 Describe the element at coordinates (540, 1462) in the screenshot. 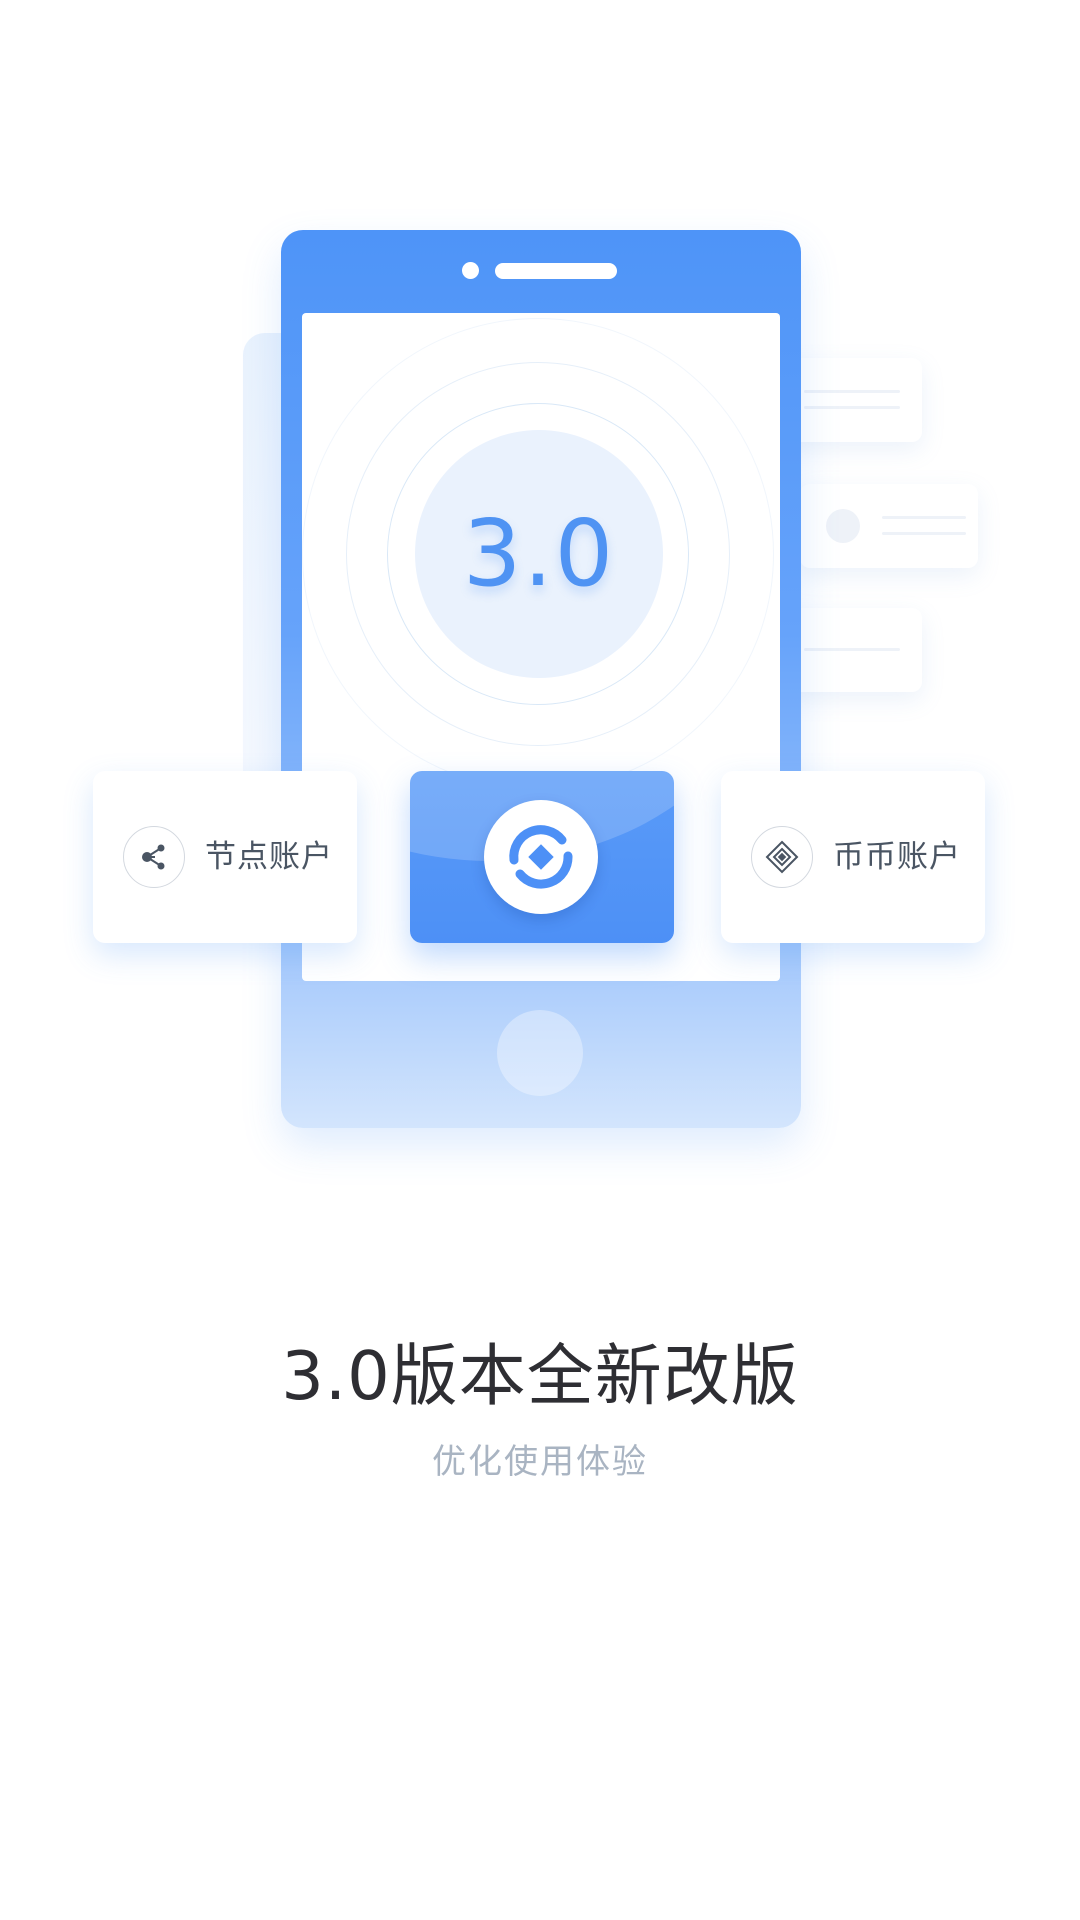

I see `page-subtitle: 优化使用体验` at that location.